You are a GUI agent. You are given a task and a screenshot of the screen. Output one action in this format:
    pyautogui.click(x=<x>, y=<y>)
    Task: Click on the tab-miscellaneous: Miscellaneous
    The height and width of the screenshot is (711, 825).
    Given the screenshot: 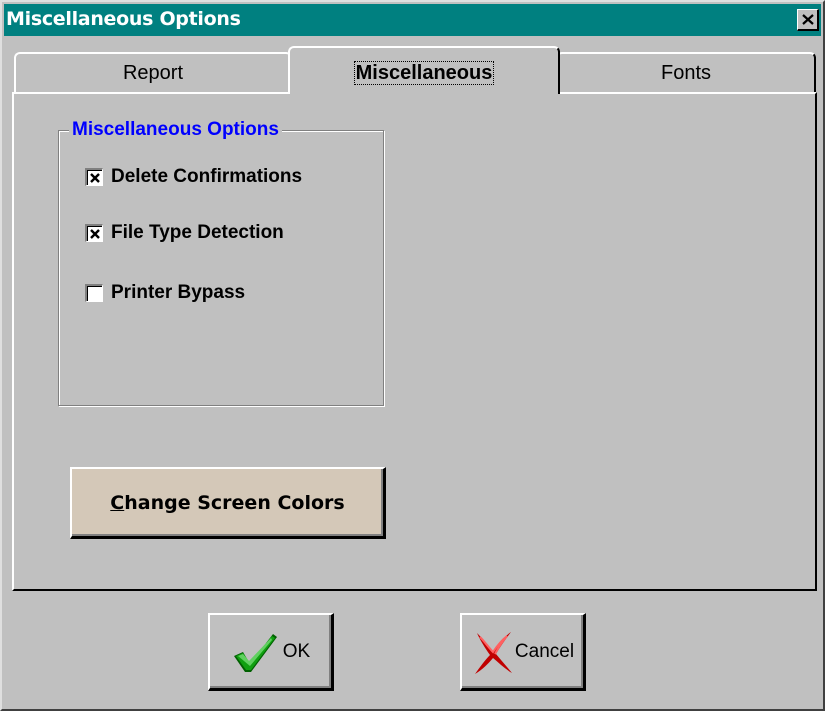 What is the action you would take?
    pyautogui.click(x=424, y=70)
    